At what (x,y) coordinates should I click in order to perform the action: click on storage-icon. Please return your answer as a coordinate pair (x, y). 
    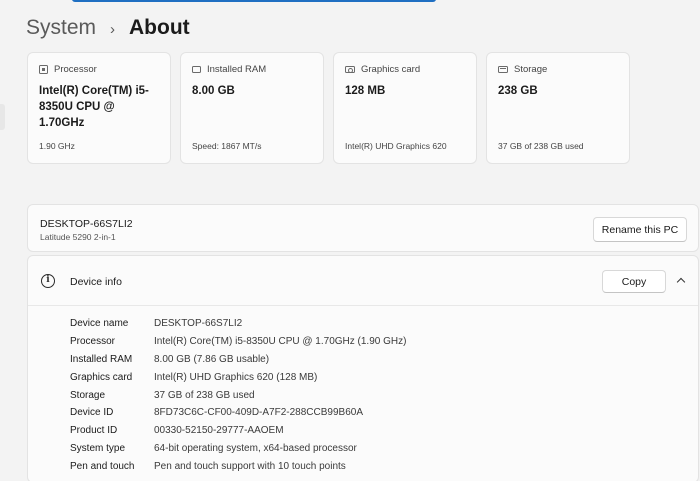
    Looking at the image, I should click on (503, 69).